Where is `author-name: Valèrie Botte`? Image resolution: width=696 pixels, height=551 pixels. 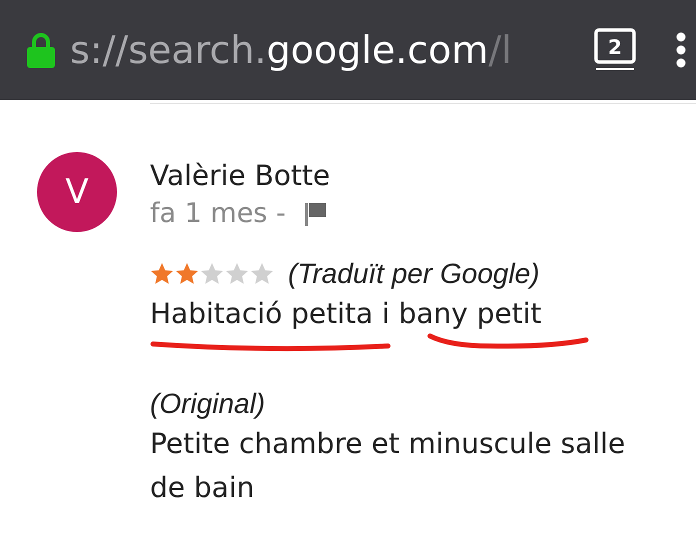 author-name: Valèrie Botte is located at coordinates (240, 176).